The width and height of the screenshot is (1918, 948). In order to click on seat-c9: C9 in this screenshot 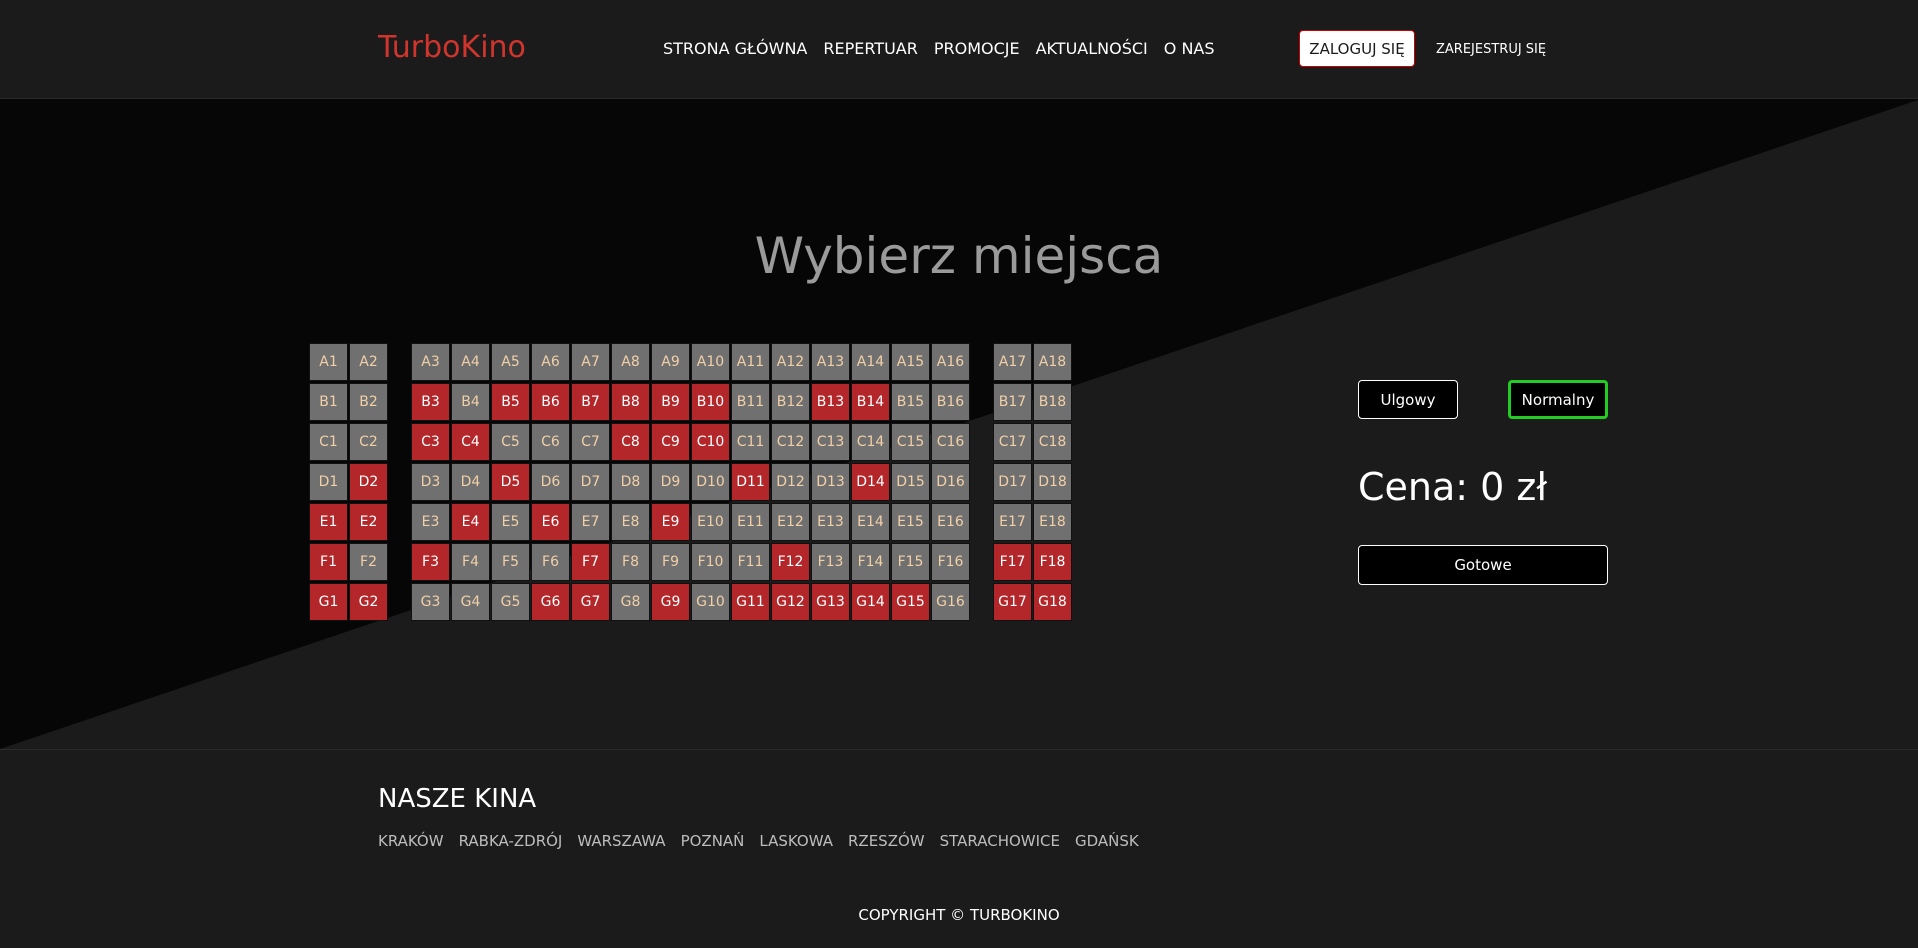, I will do `click(670, 442)`.